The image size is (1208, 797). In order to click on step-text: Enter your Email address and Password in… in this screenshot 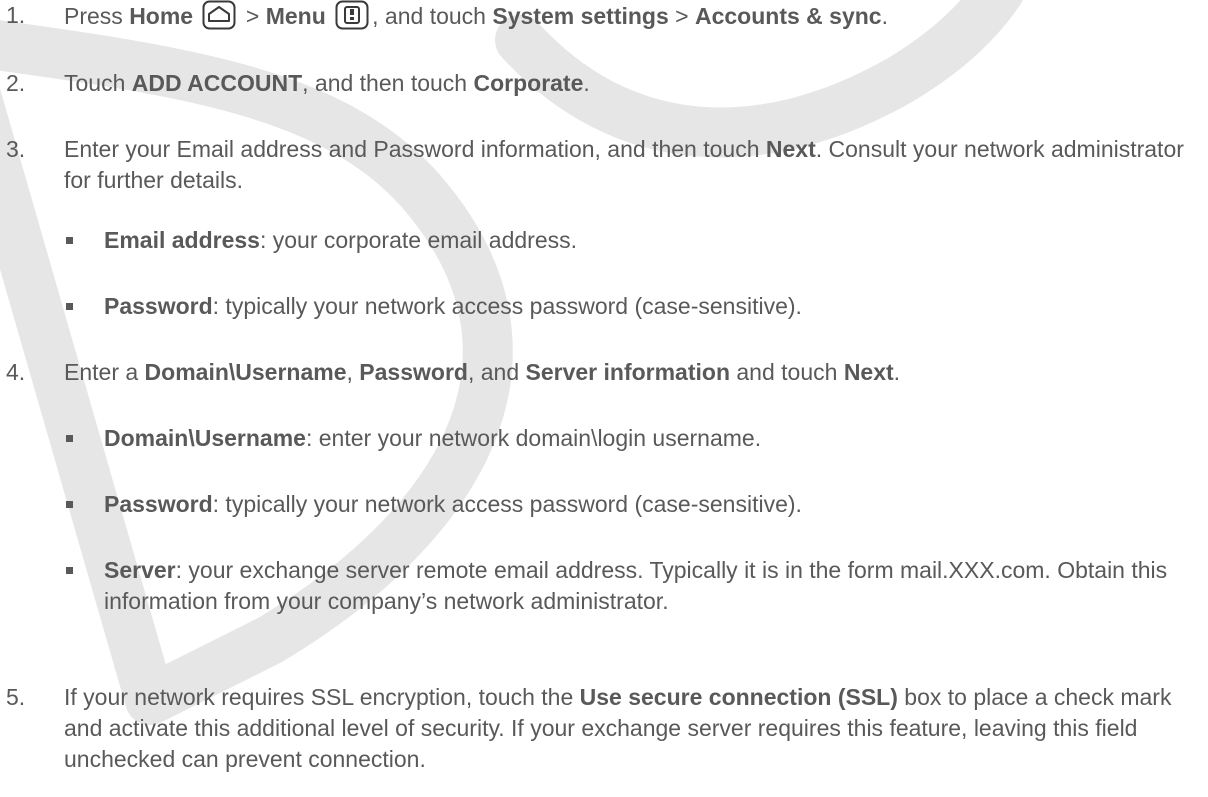, I will do `click(624, 164)`.